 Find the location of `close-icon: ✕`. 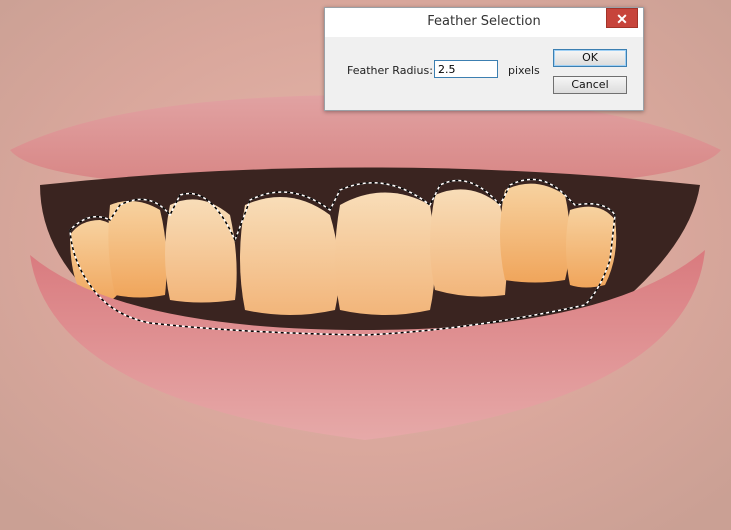

close-icon: ✕ is located at coordinates (622, 19).